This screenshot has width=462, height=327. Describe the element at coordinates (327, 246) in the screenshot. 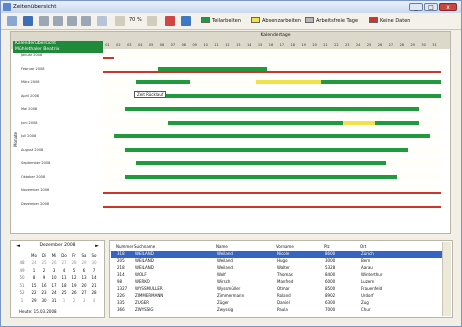

I see `column-header: Plz` at that location.